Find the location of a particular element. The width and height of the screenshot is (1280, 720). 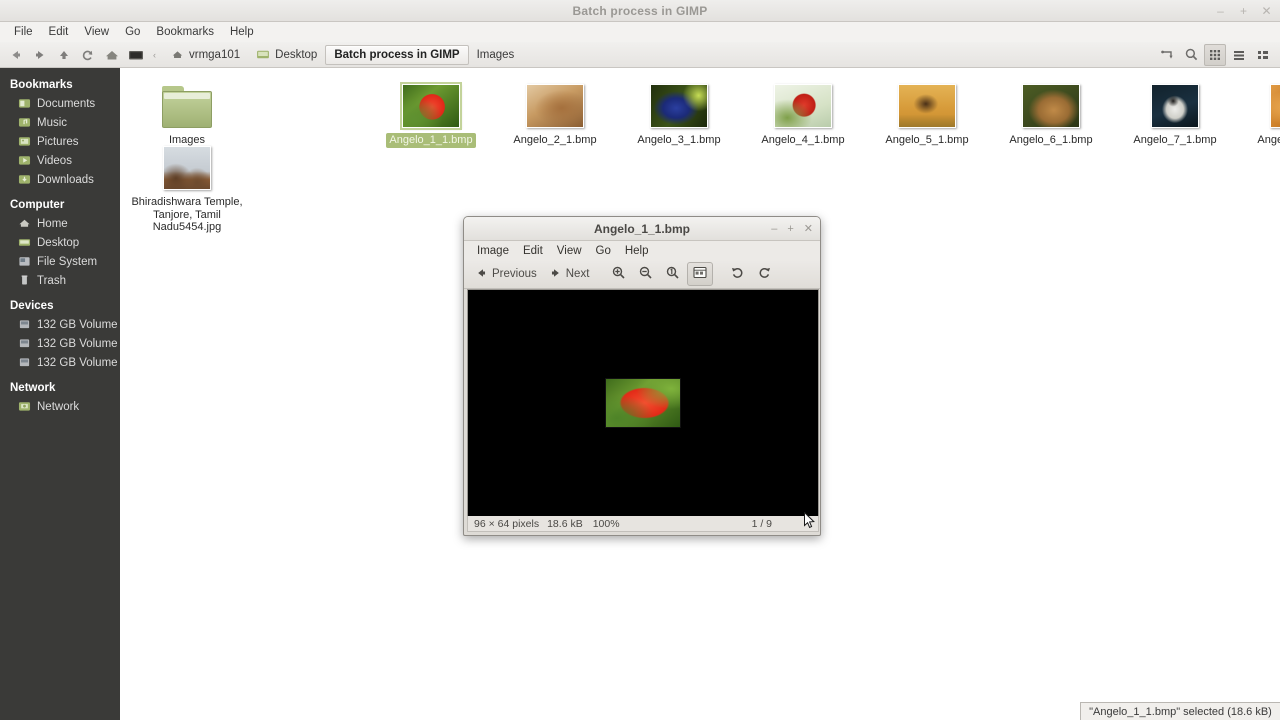

drive-icon is located at coordinates (24, 261).